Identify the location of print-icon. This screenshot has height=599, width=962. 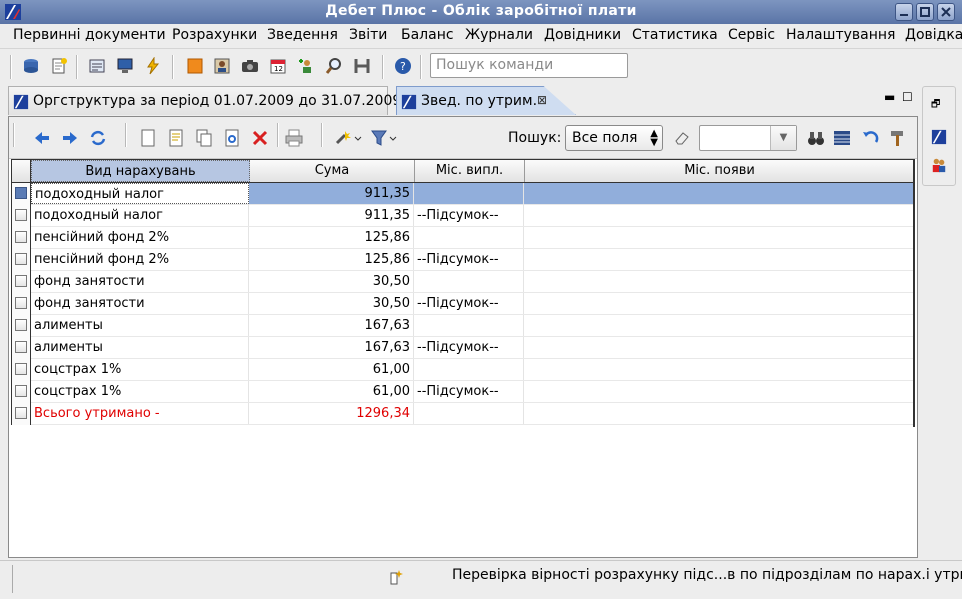
(294, 138).